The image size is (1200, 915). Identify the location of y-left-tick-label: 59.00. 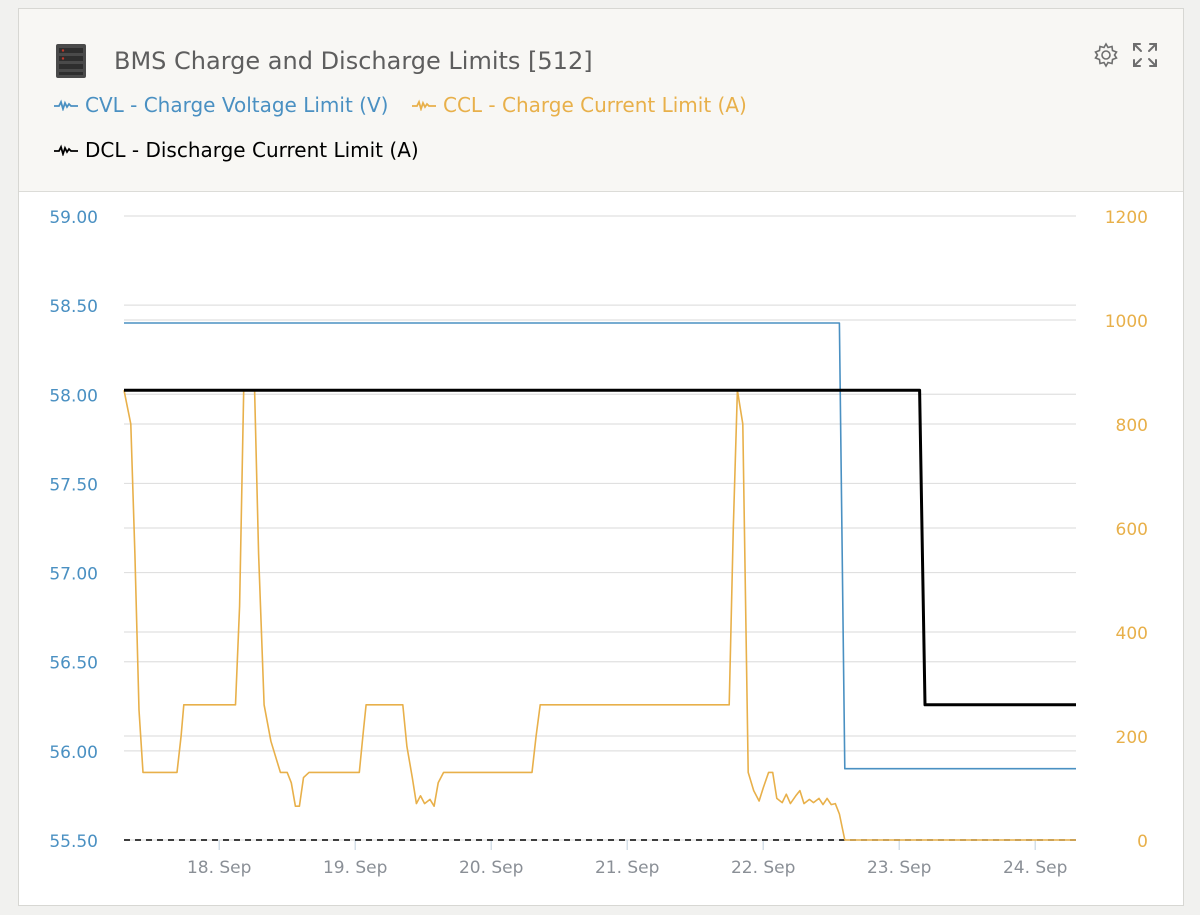
(73, 218).